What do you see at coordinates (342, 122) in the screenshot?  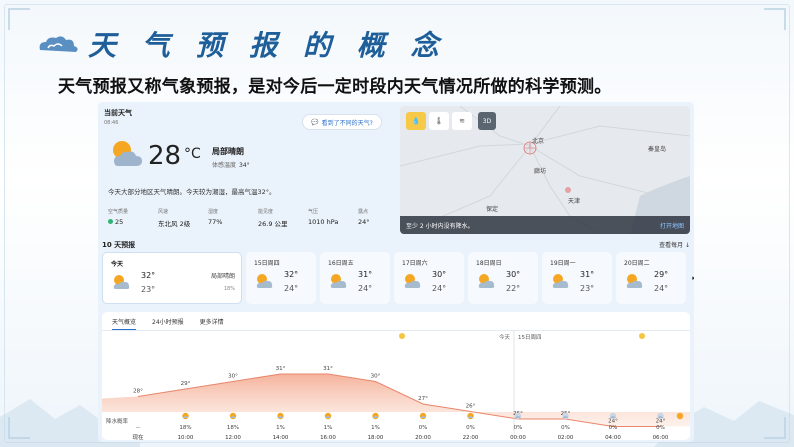 I see `report-different-weather-button: 💬 看到了不同的天气?` at bounding box center [342, 122].